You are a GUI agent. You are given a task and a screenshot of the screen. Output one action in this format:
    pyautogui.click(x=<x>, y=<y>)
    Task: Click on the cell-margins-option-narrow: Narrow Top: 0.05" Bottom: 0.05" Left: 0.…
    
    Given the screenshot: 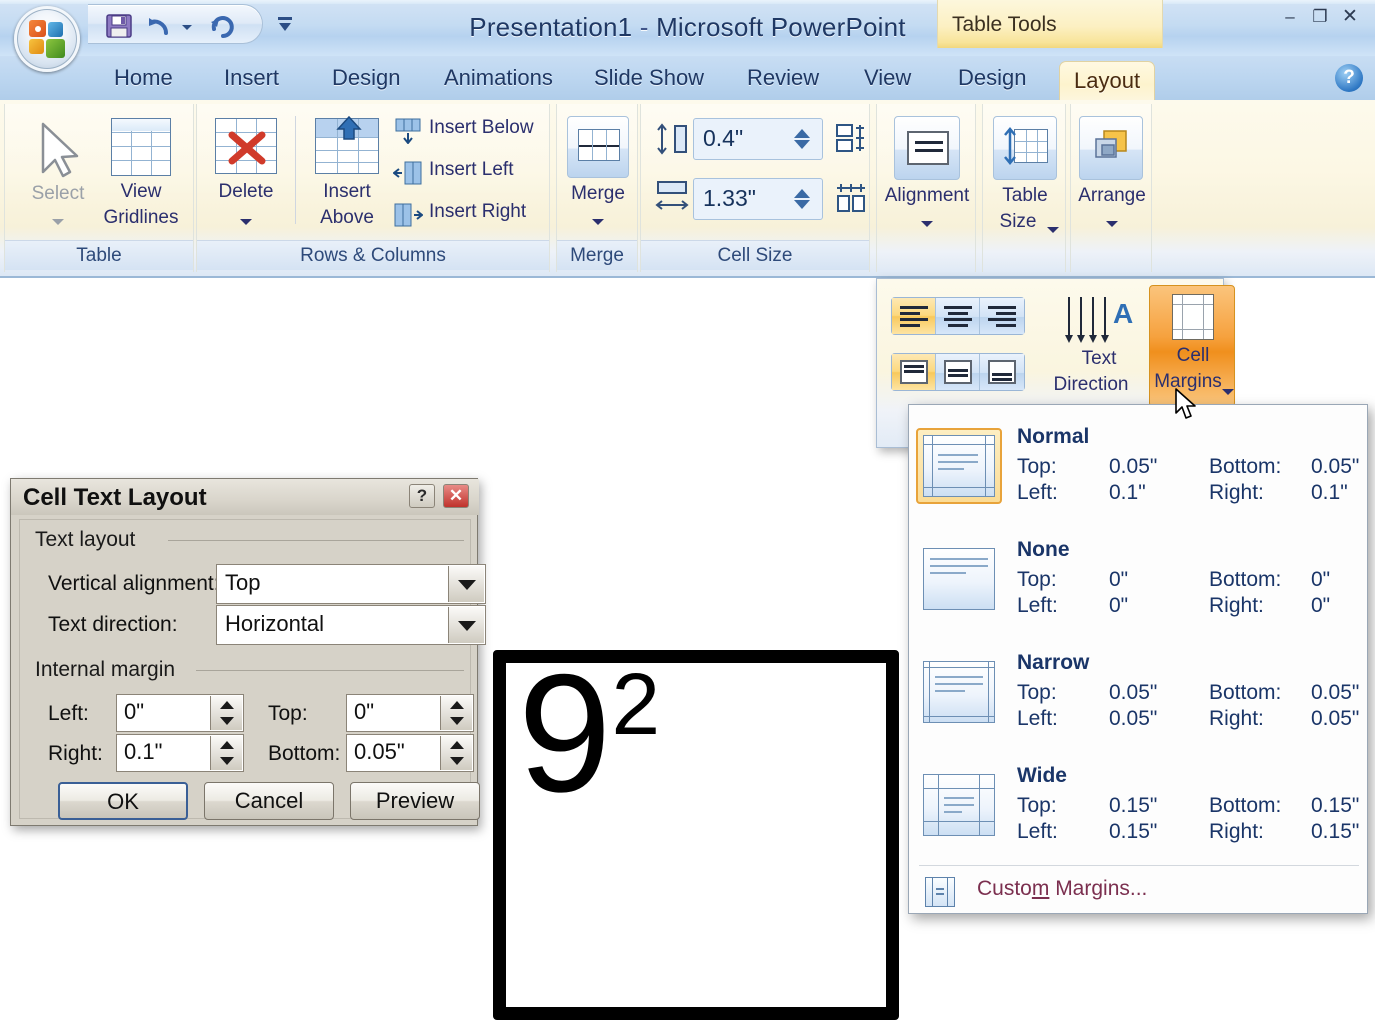 What is the action you would take?
    pyautogui.click(x=1139, y=695)
    